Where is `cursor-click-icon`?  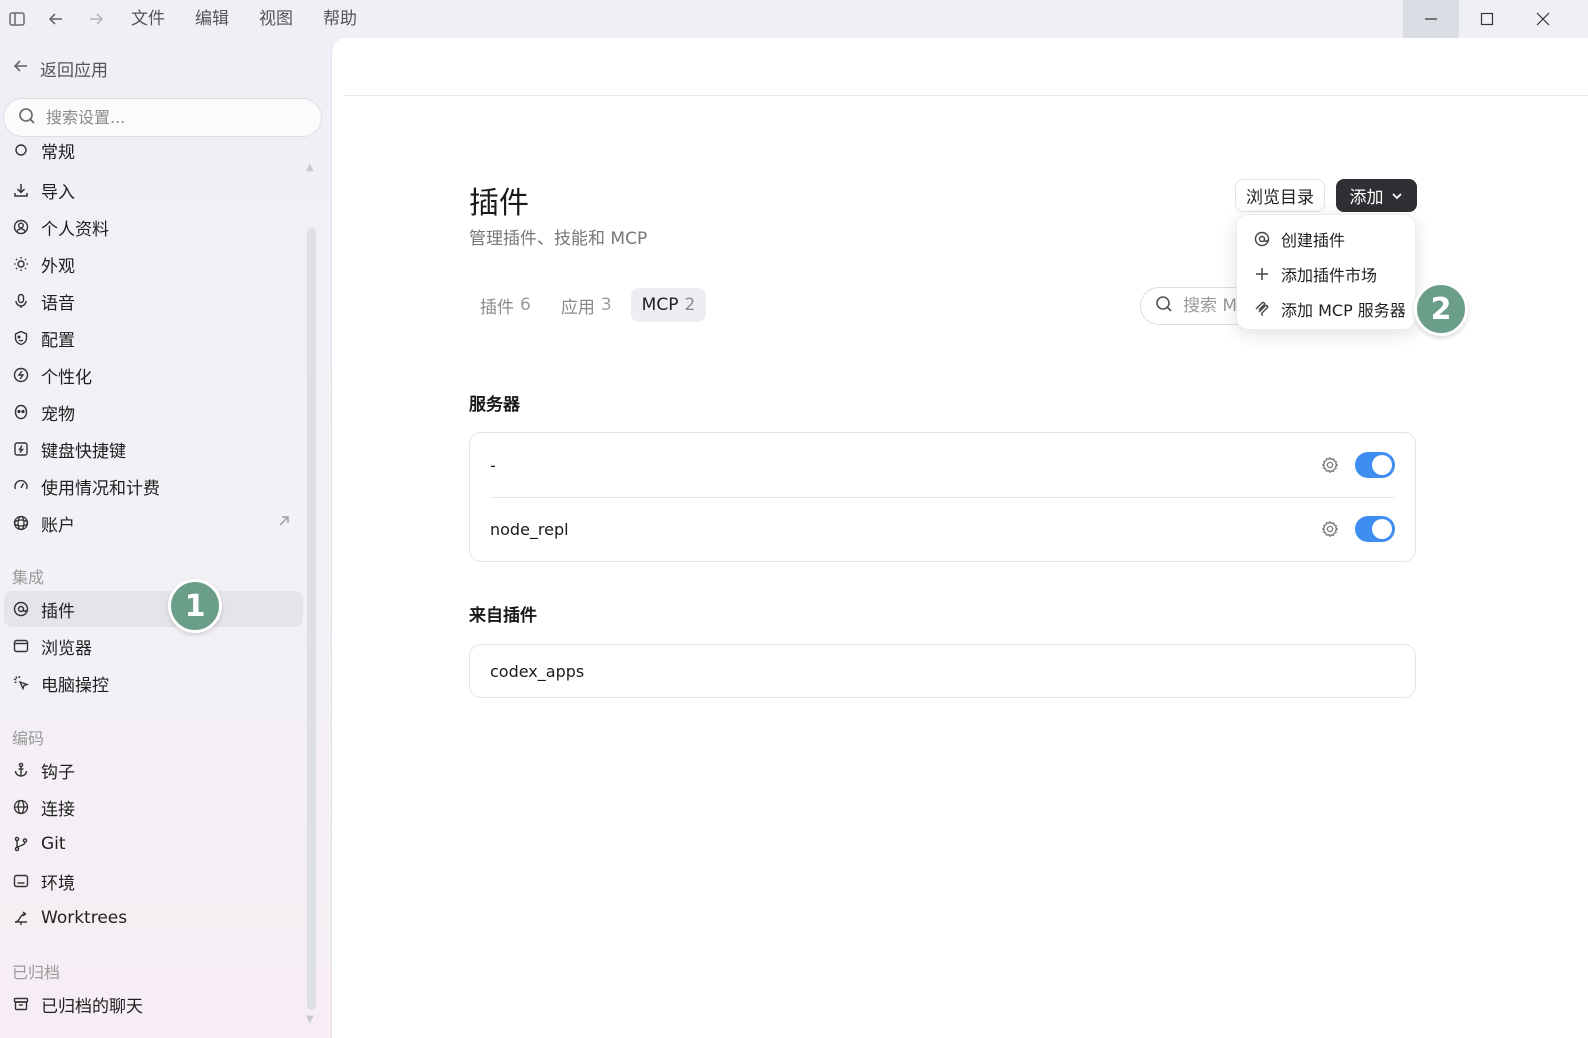 cursor-click-icon is located at coordinates (21, 683).